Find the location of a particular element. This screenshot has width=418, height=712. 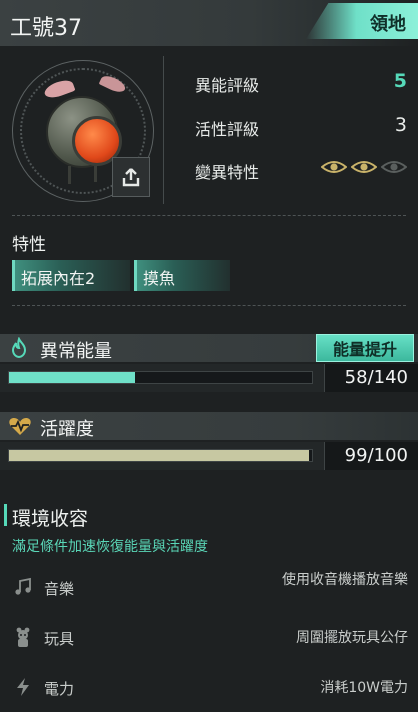

rating-ability: 異能評級 5 is located at coordinates (301, 83).